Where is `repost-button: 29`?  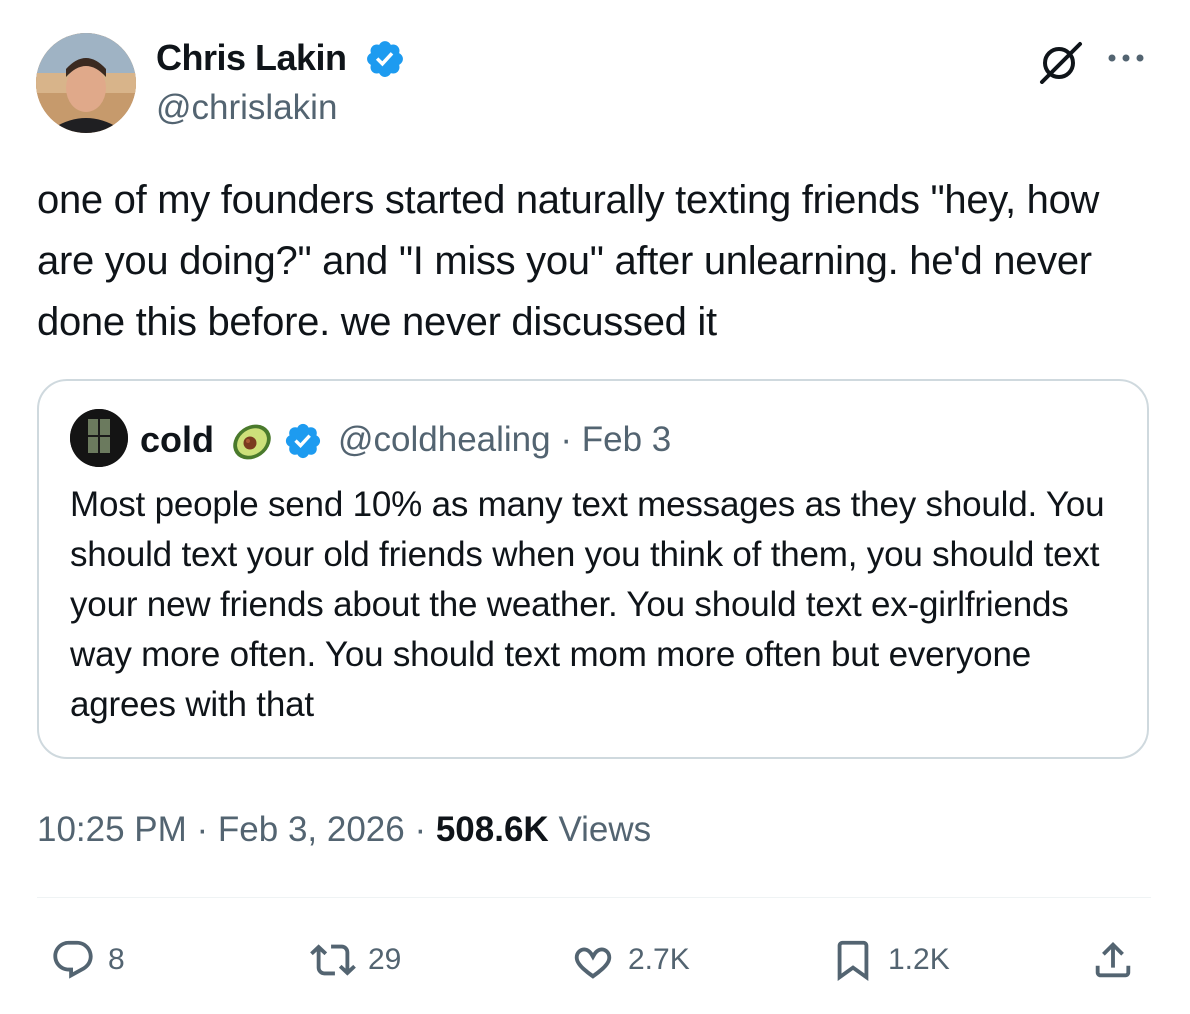
repost-button: 29 is located at coordinates (355, 960).